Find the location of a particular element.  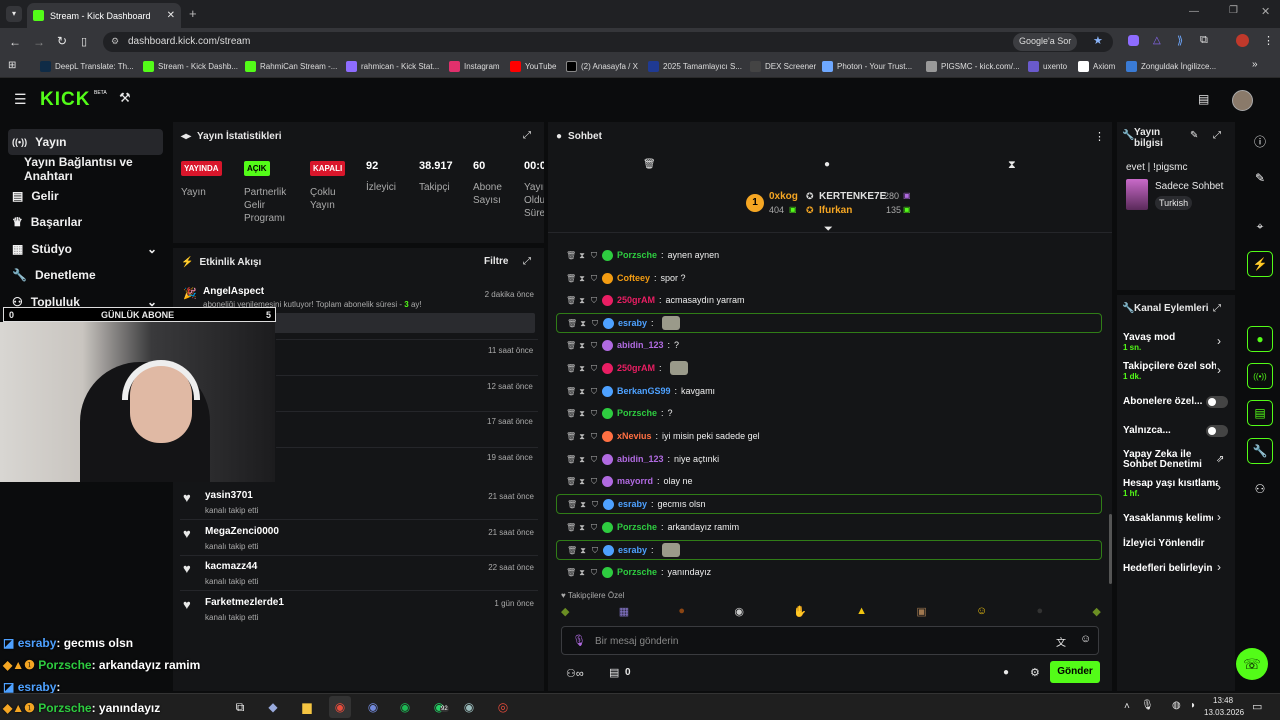

wallet-icon: ▤ is located at coordinates (1203, 99).